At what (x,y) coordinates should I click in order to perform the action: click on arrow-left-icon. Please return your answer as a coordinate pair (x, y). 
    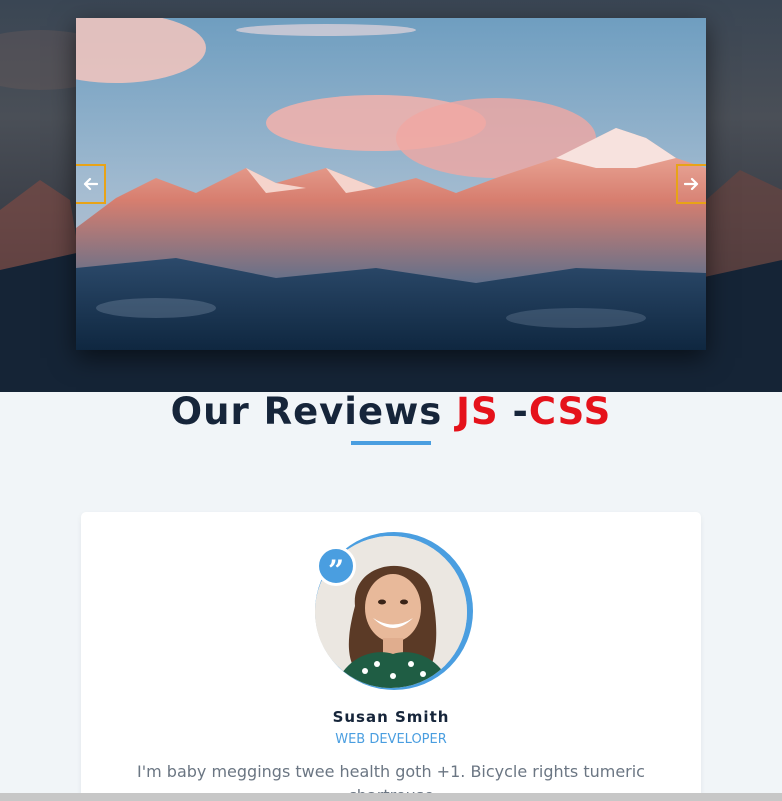
    Looking at the image, I should click on (90, 184).